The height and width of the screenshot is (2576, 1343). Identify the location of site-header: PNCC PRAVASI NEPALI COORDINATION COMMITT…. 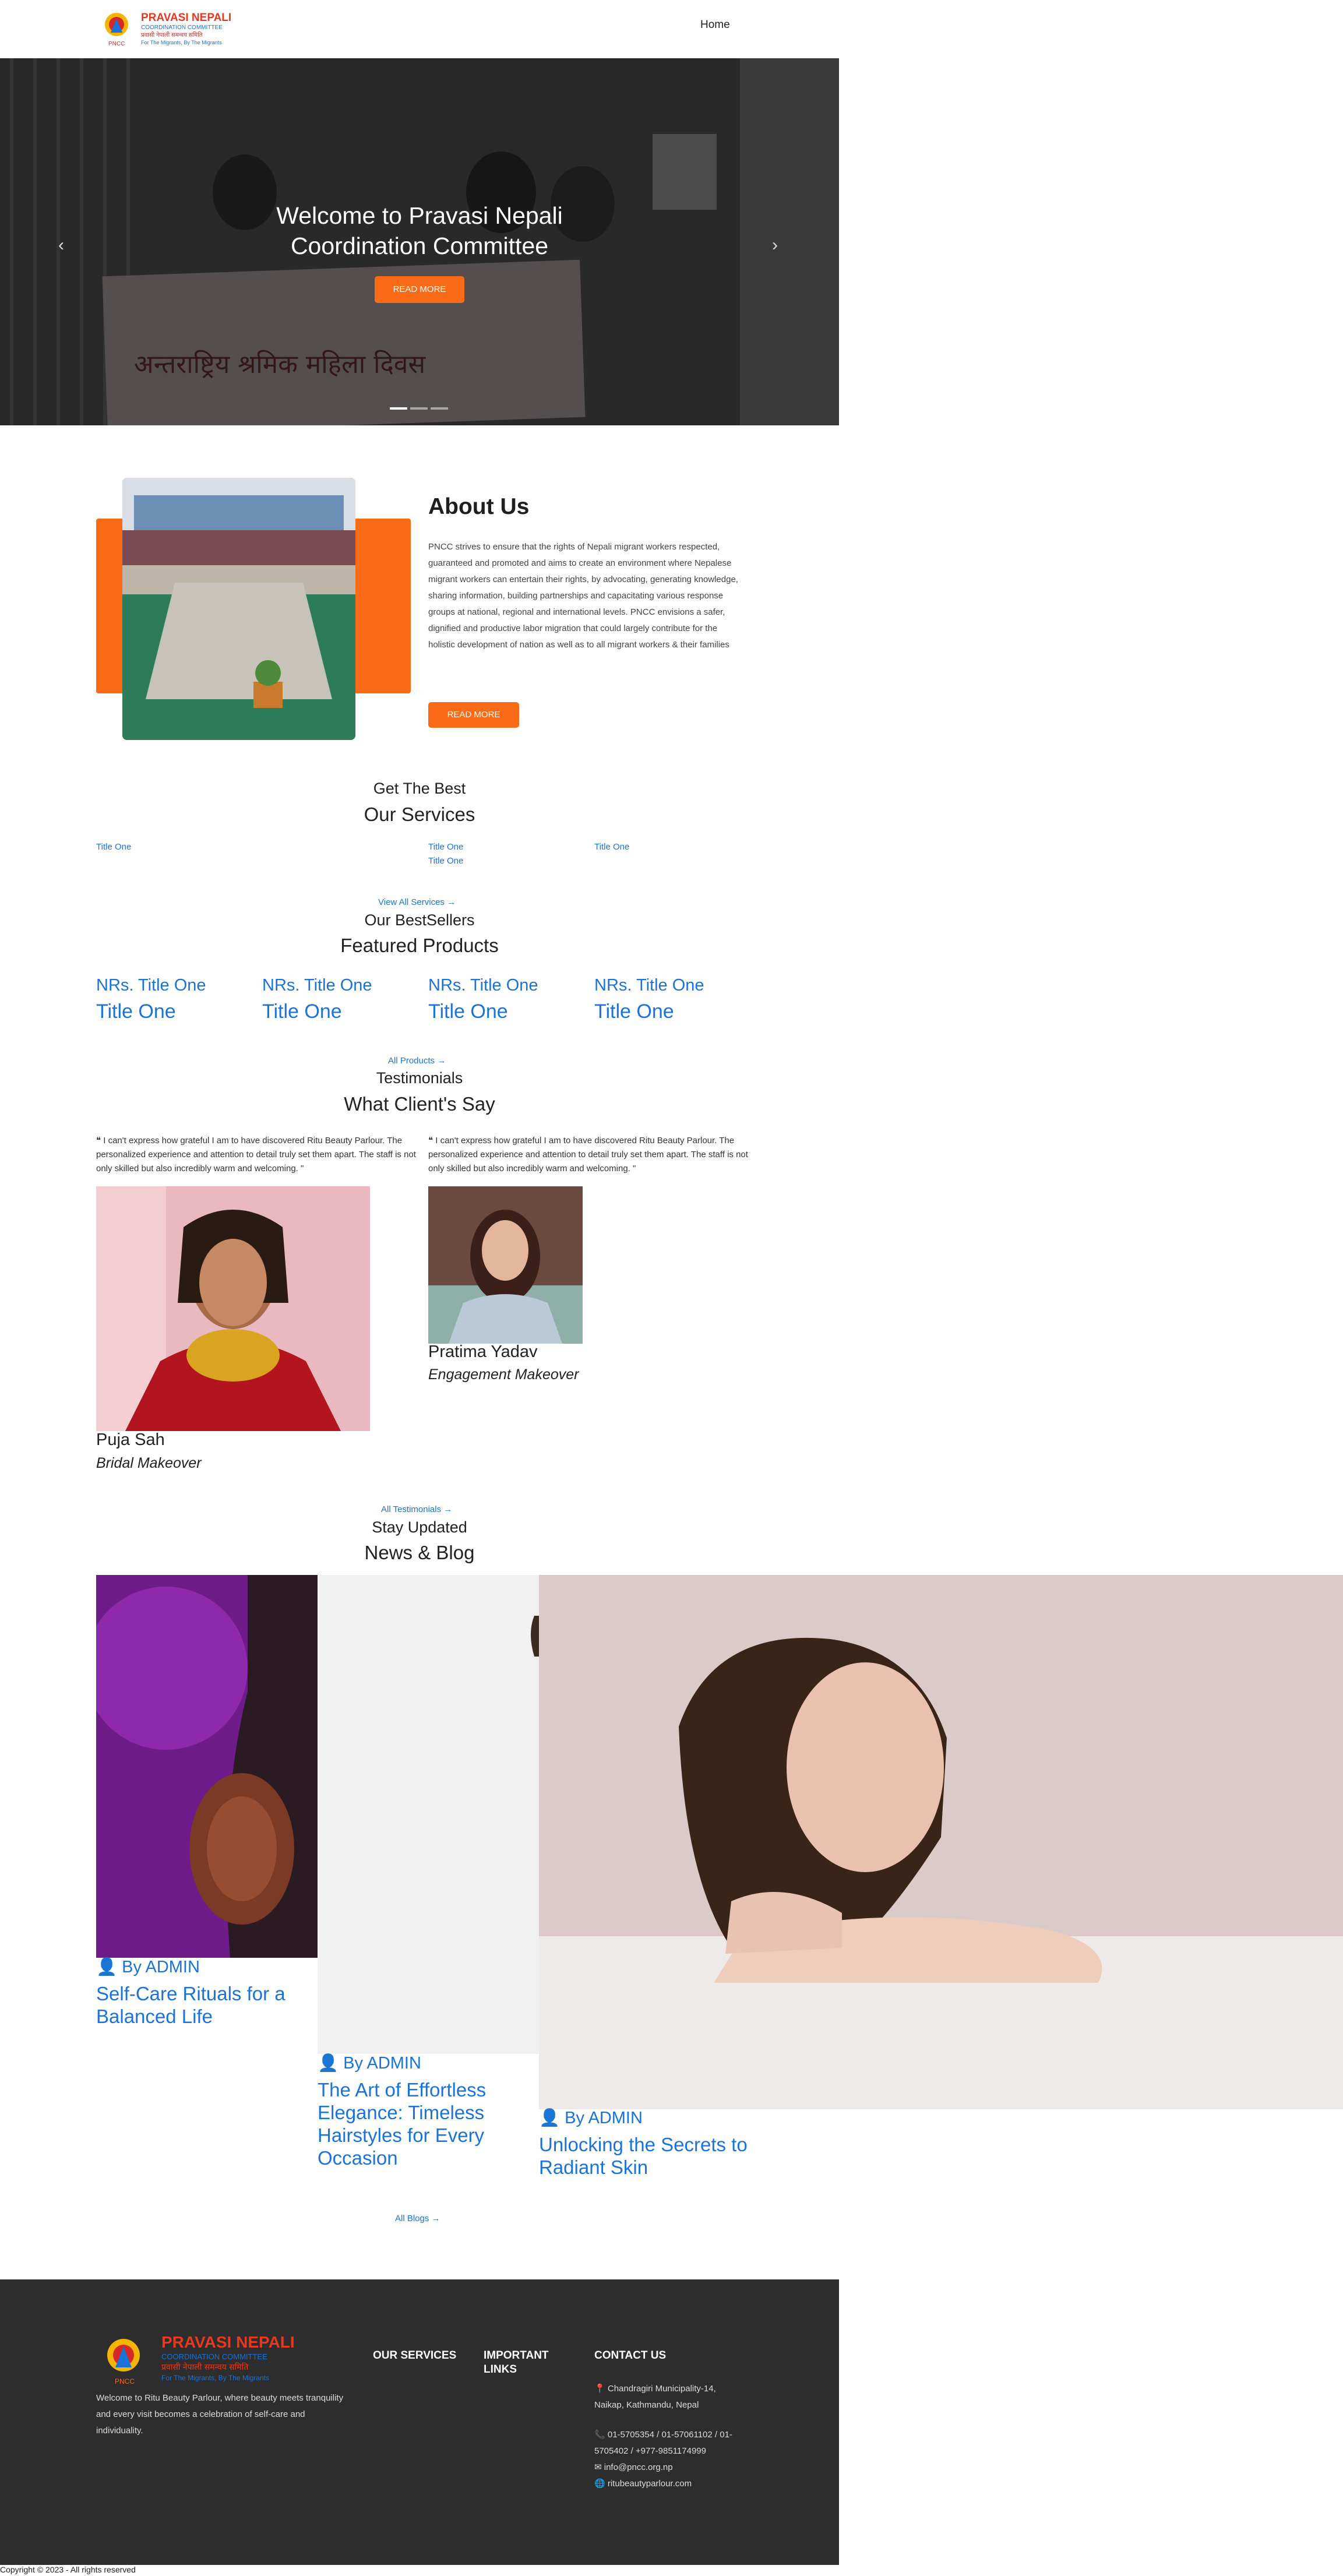
(419, 29).